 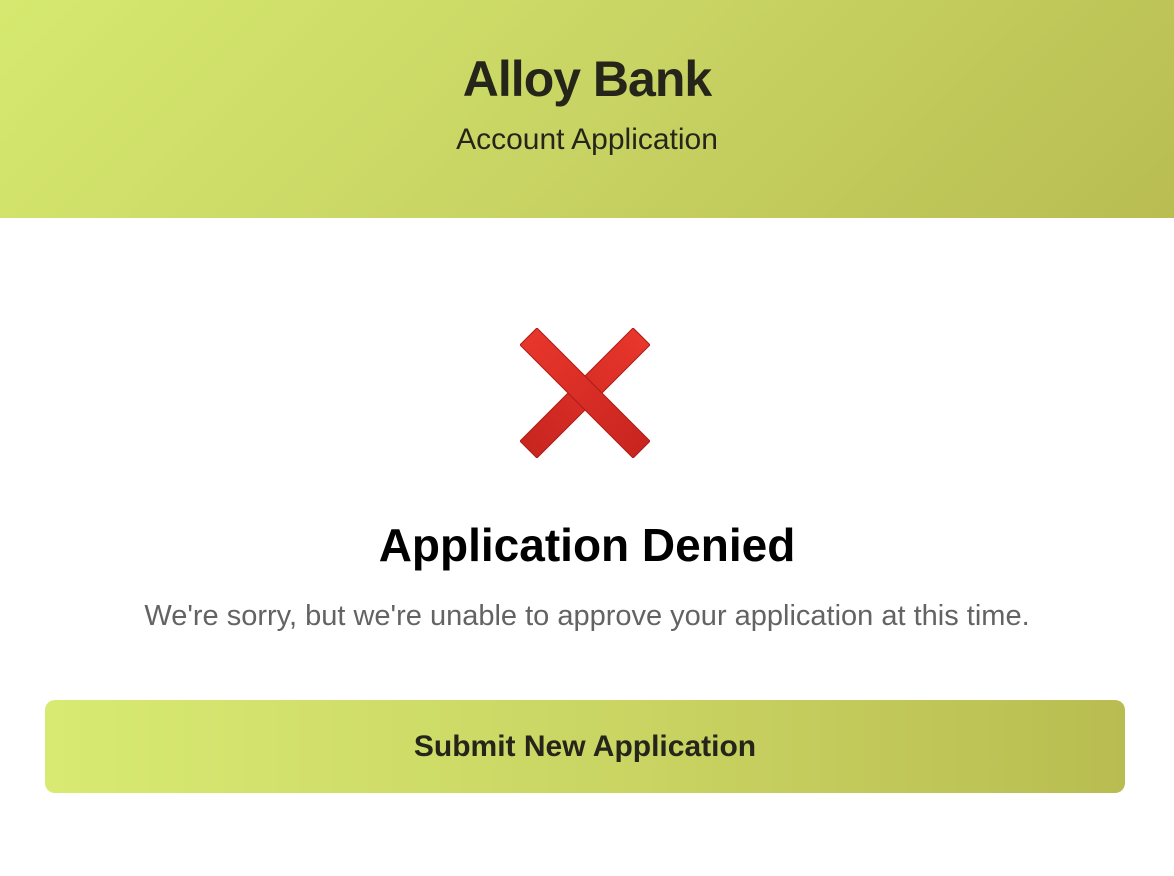 What do you see at coordinates (587, 545) in the screenshot?
I see `result-title: Application Denied` at bounding box center [587, 545].